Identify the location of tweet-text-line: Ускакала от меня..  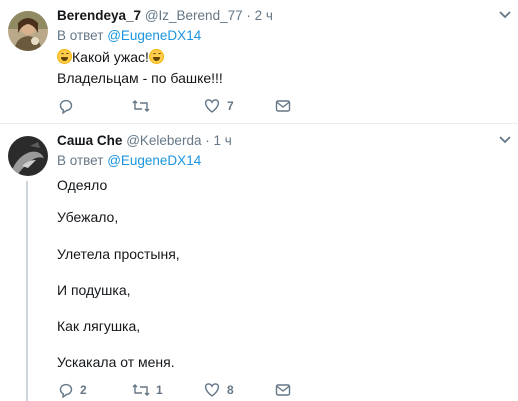
(116, 362).